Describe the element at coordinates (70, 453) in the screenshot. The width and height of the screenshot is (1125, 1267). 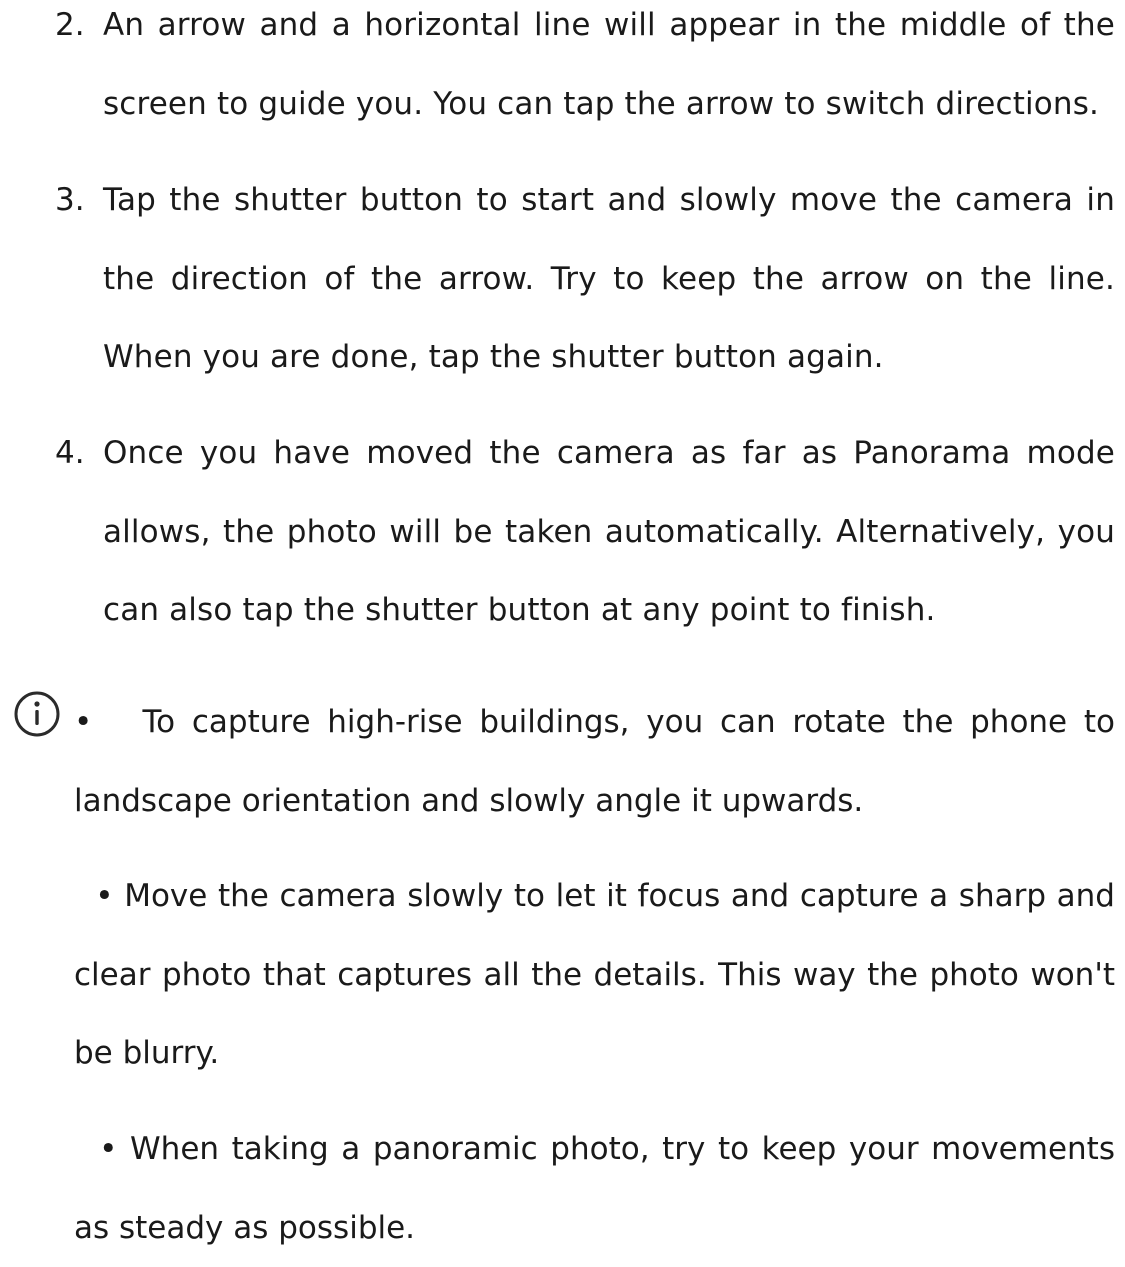
I see `step-number: 4.` at that location.